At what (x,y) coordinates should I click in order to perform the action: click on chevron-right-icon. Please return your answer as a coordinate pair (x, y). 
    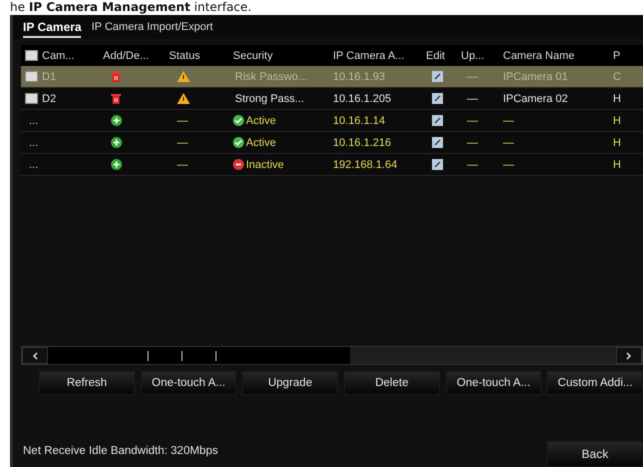
    Looking at the image, I should click on (629, 356).